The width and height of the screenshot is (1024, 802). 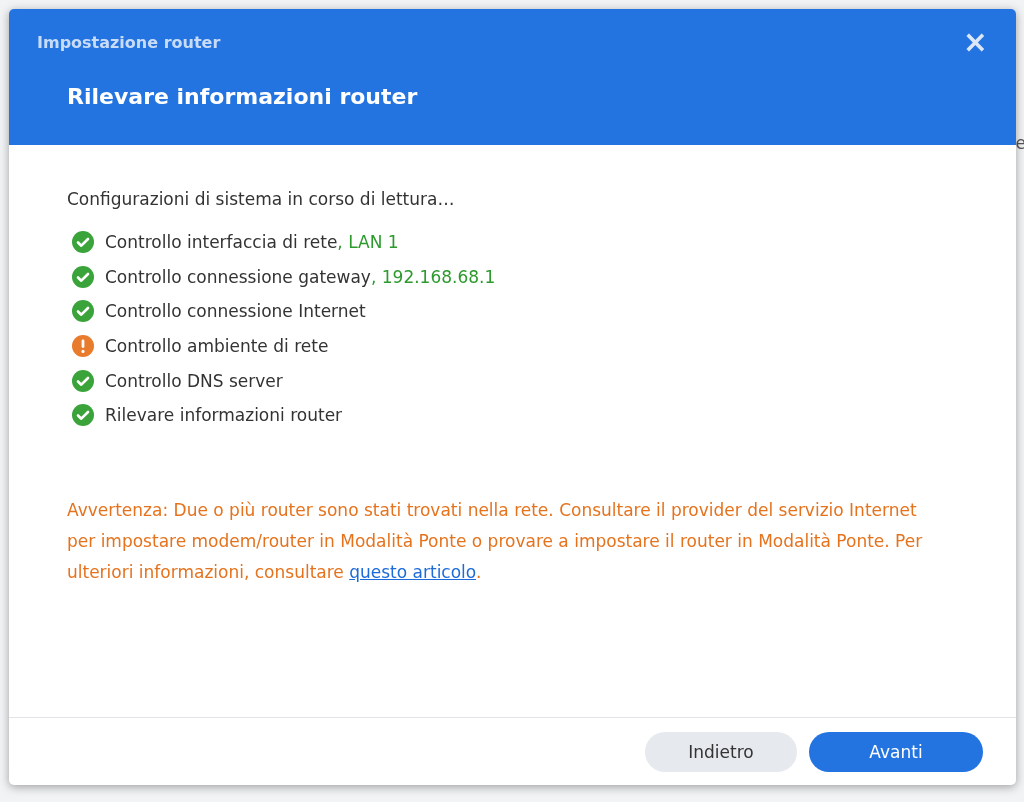 What do you see at coordinates (975, 42) in the screenshot?
I see `close-button: ×` at bounding box center [975, 42].